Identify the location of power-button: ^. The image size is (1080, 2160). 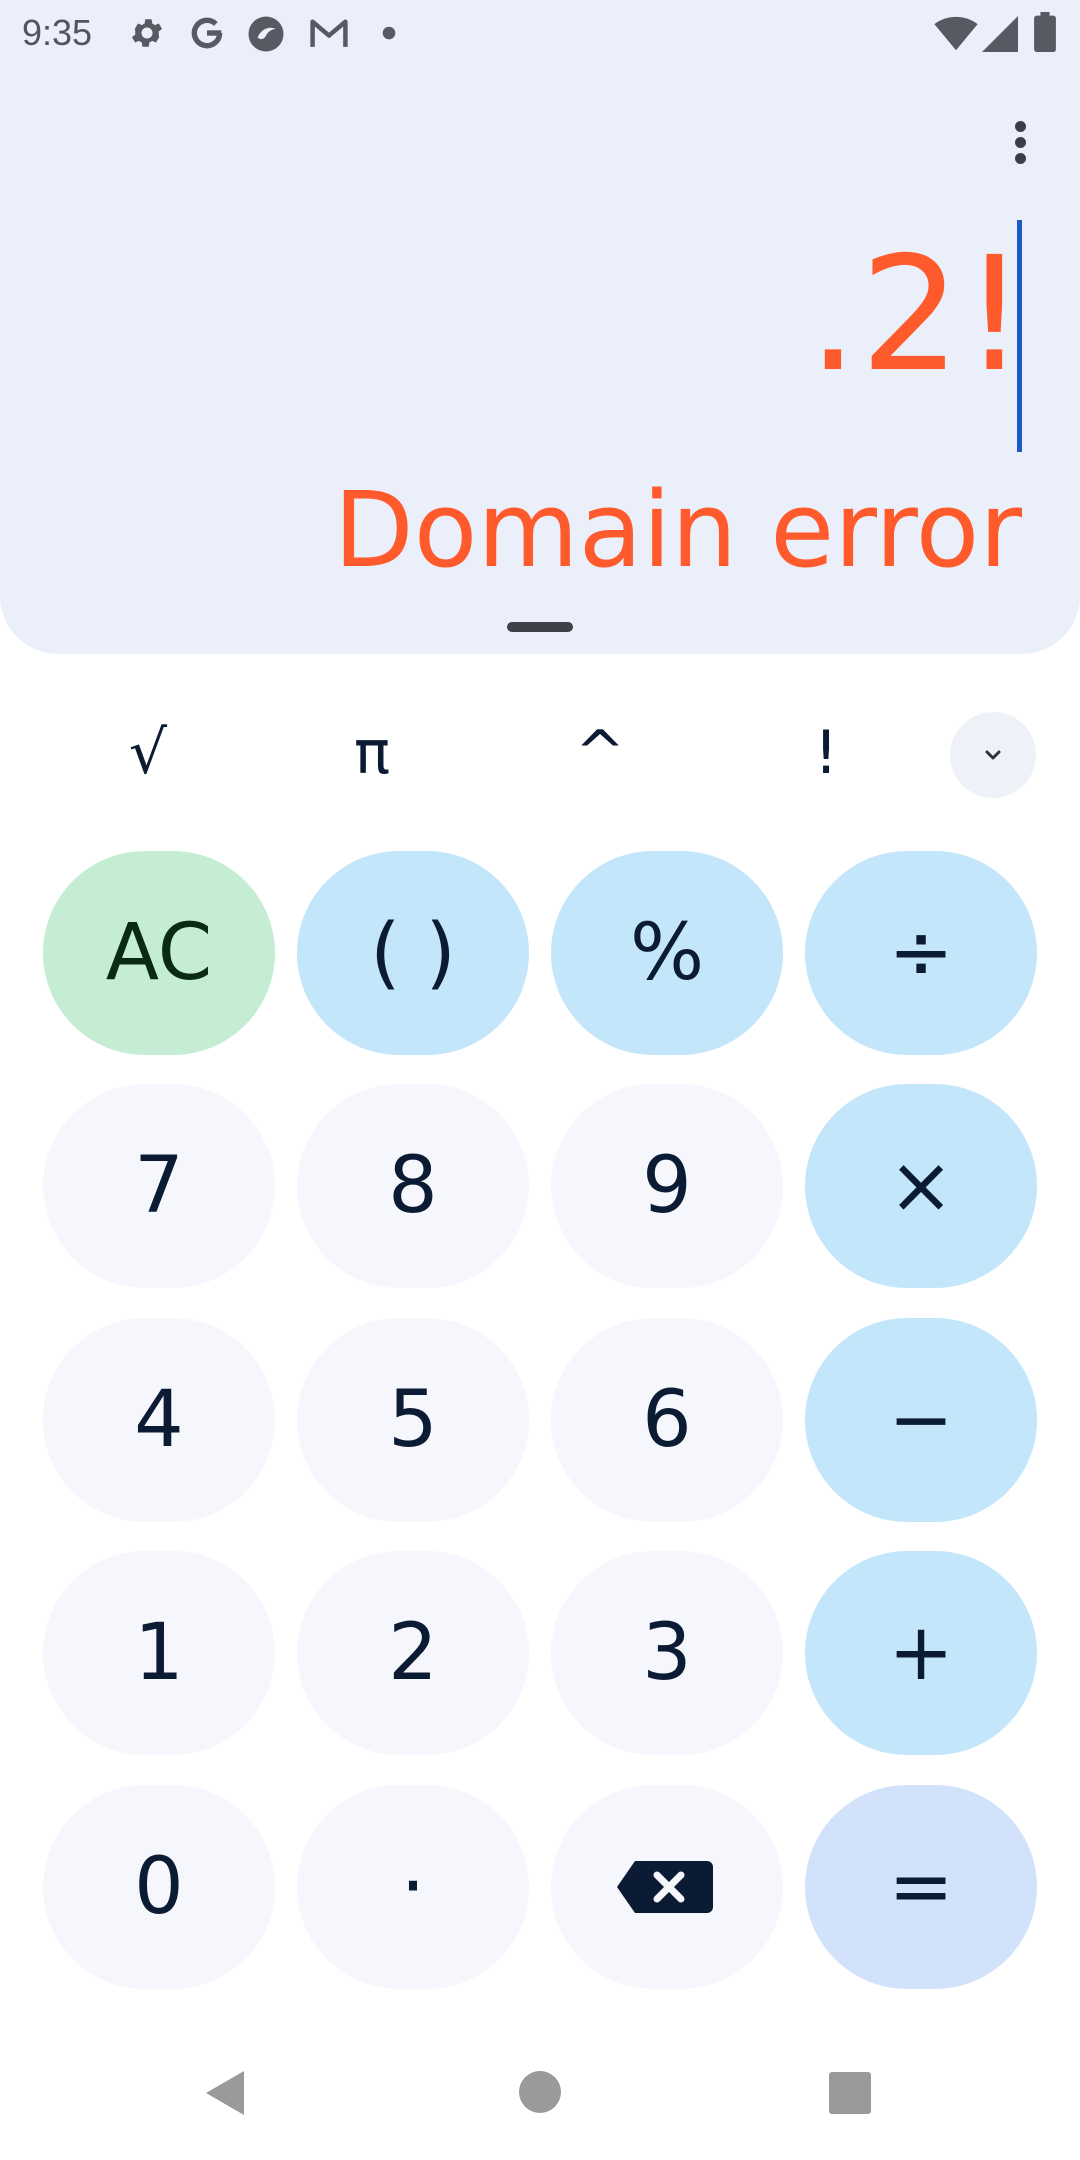
(600, 753).